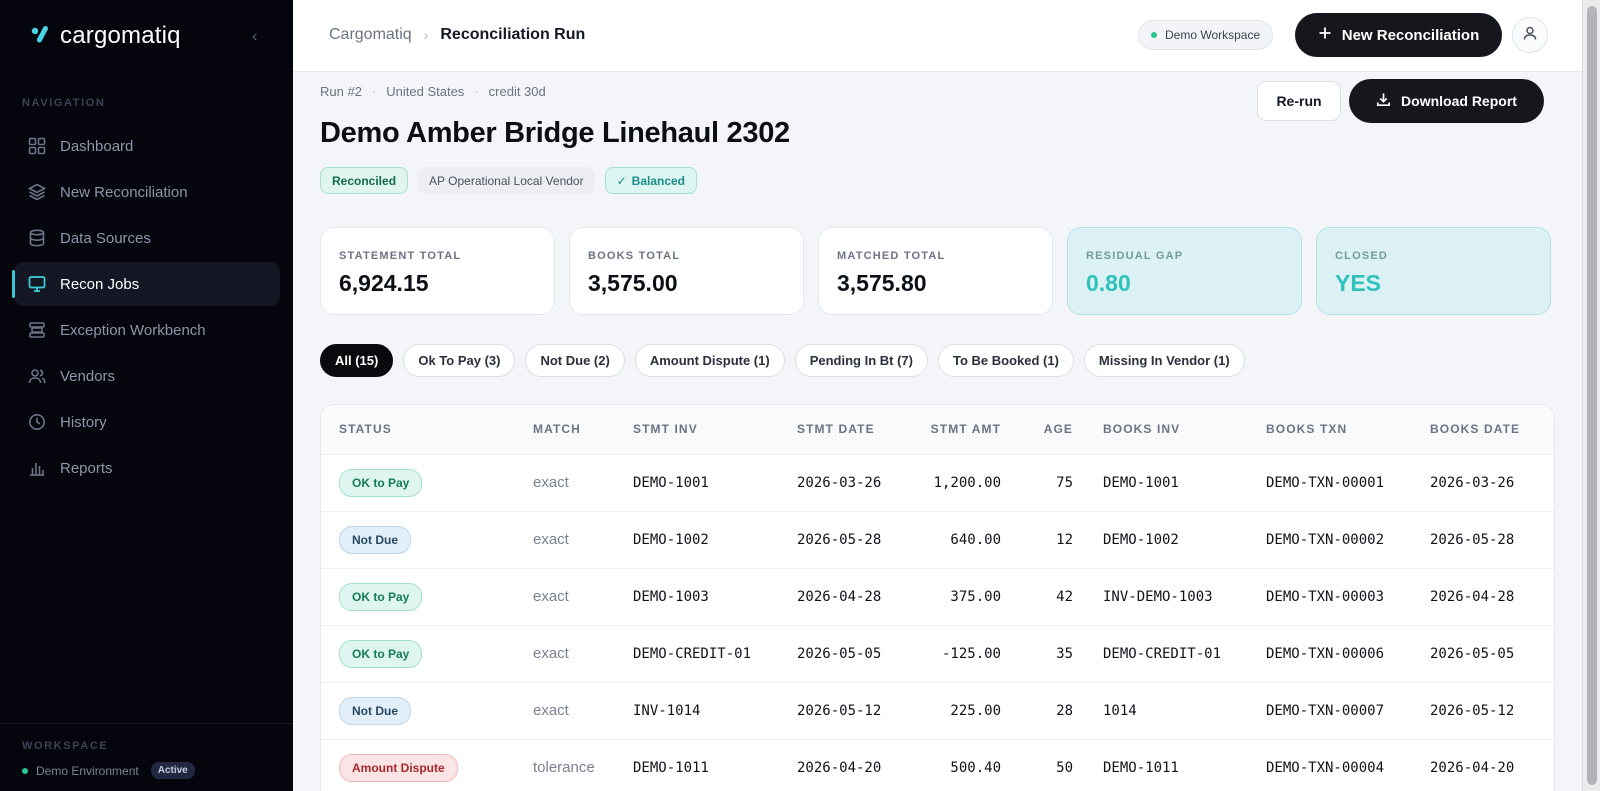 The width and height of the screenshot is (1600, 791). Describe the element at coordinates (861, 360) in the screenshot. I see `filter-pending-in-bt: Pending In Bt (7)` at that location.